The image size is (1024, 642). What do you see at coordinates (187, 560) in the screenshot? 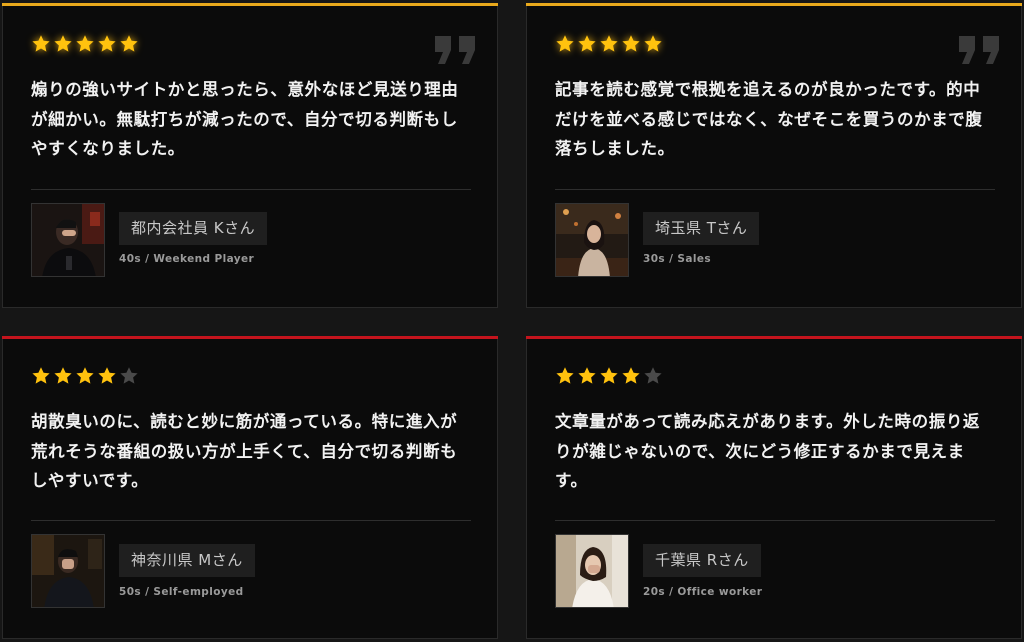
I see `reviewer-name: 神奈川県 Mさん` at bounding box center [187, 560].